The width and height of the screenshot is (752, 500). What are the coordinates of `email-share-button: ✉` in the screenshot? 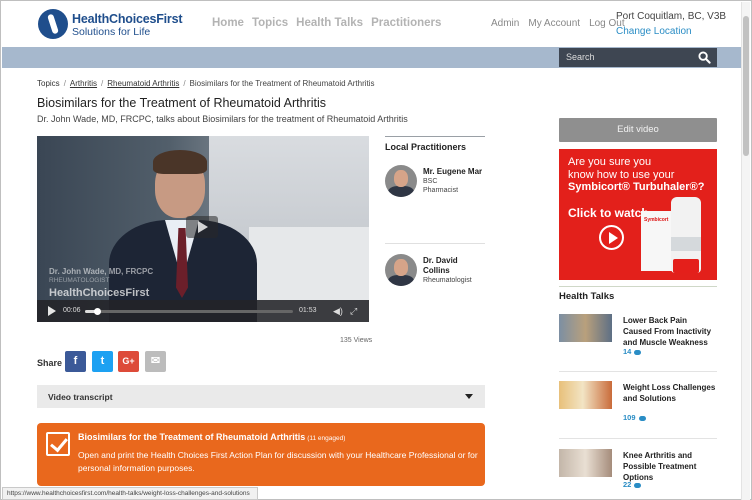 It's located at (155, 361).